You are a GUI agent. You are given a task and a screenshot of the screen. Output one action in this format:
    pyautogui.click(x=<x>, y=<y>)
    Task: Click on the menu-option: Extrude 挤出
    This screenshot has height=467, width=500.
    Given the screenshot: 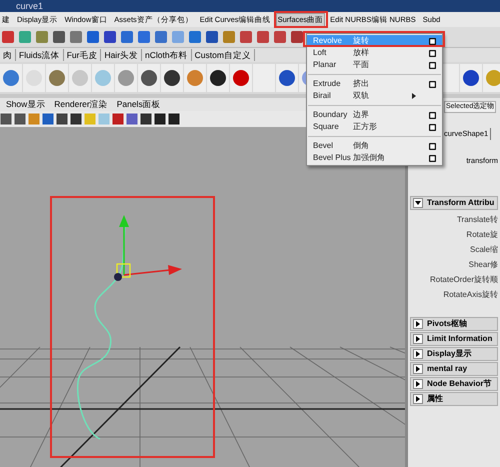 What is the action you would take?
    pyautogui.click(x=374, y=84)
    